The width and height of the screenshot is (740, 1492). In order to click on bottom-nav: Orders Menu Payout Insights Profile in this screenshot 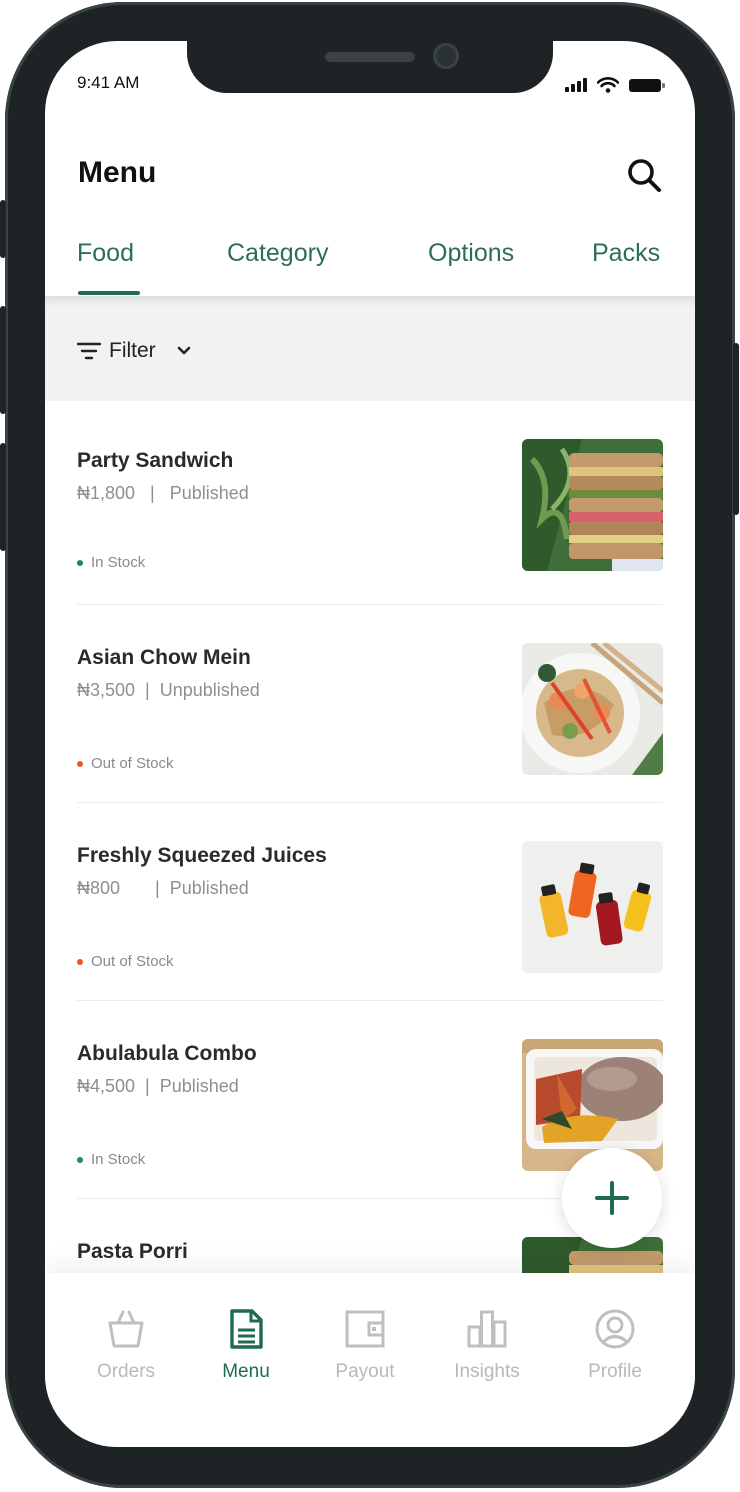, I will do `click(370, 1360)`.